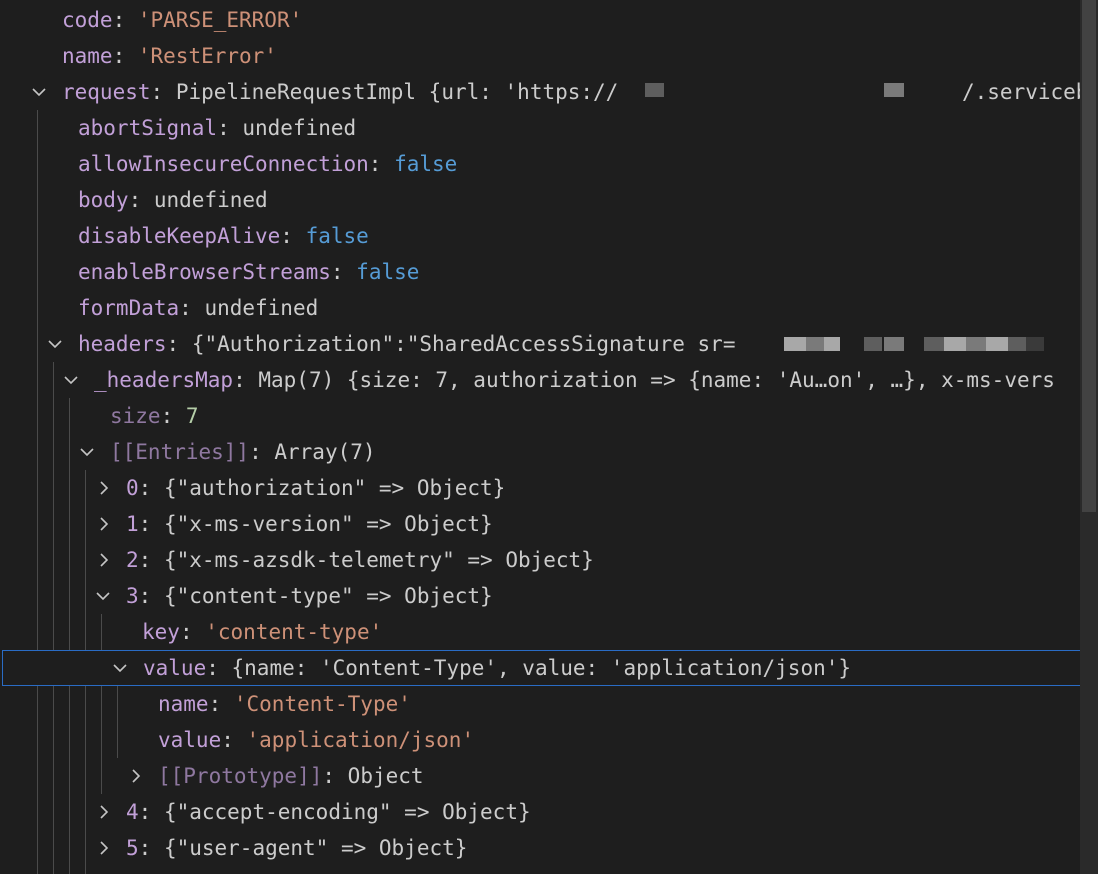 This screenshot has height=874, width=1098. What do you see at coordinates (325, 452) in the screenshot?
I see `property-value: Array(7)` at bounding box center [325, 452].